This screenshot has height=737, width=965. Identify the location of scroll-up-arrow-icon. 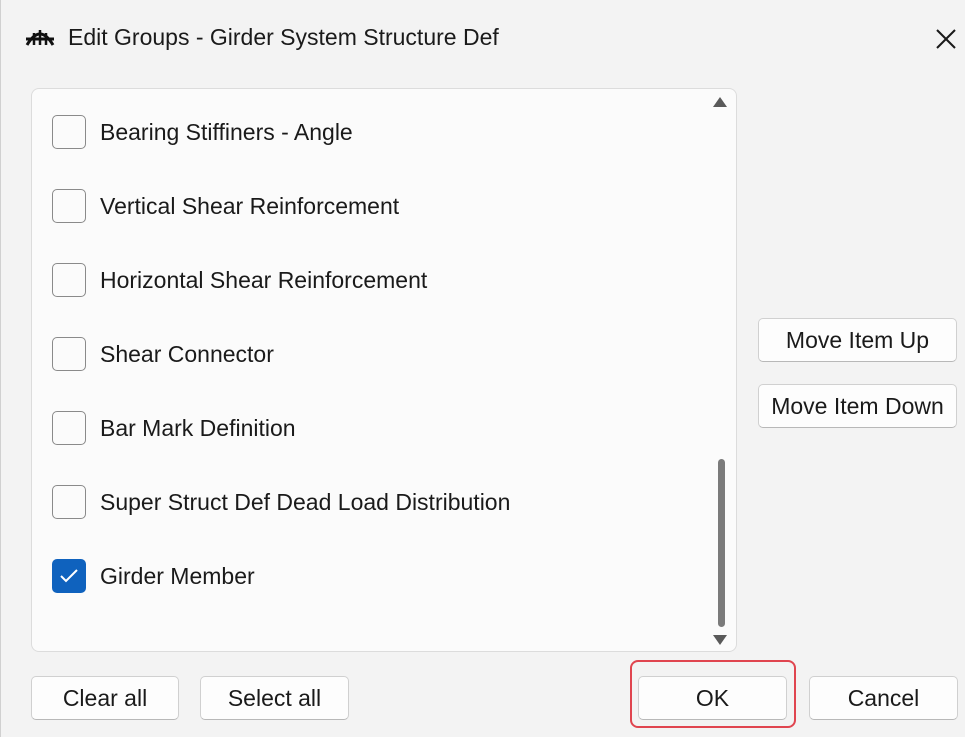
(720, 102).